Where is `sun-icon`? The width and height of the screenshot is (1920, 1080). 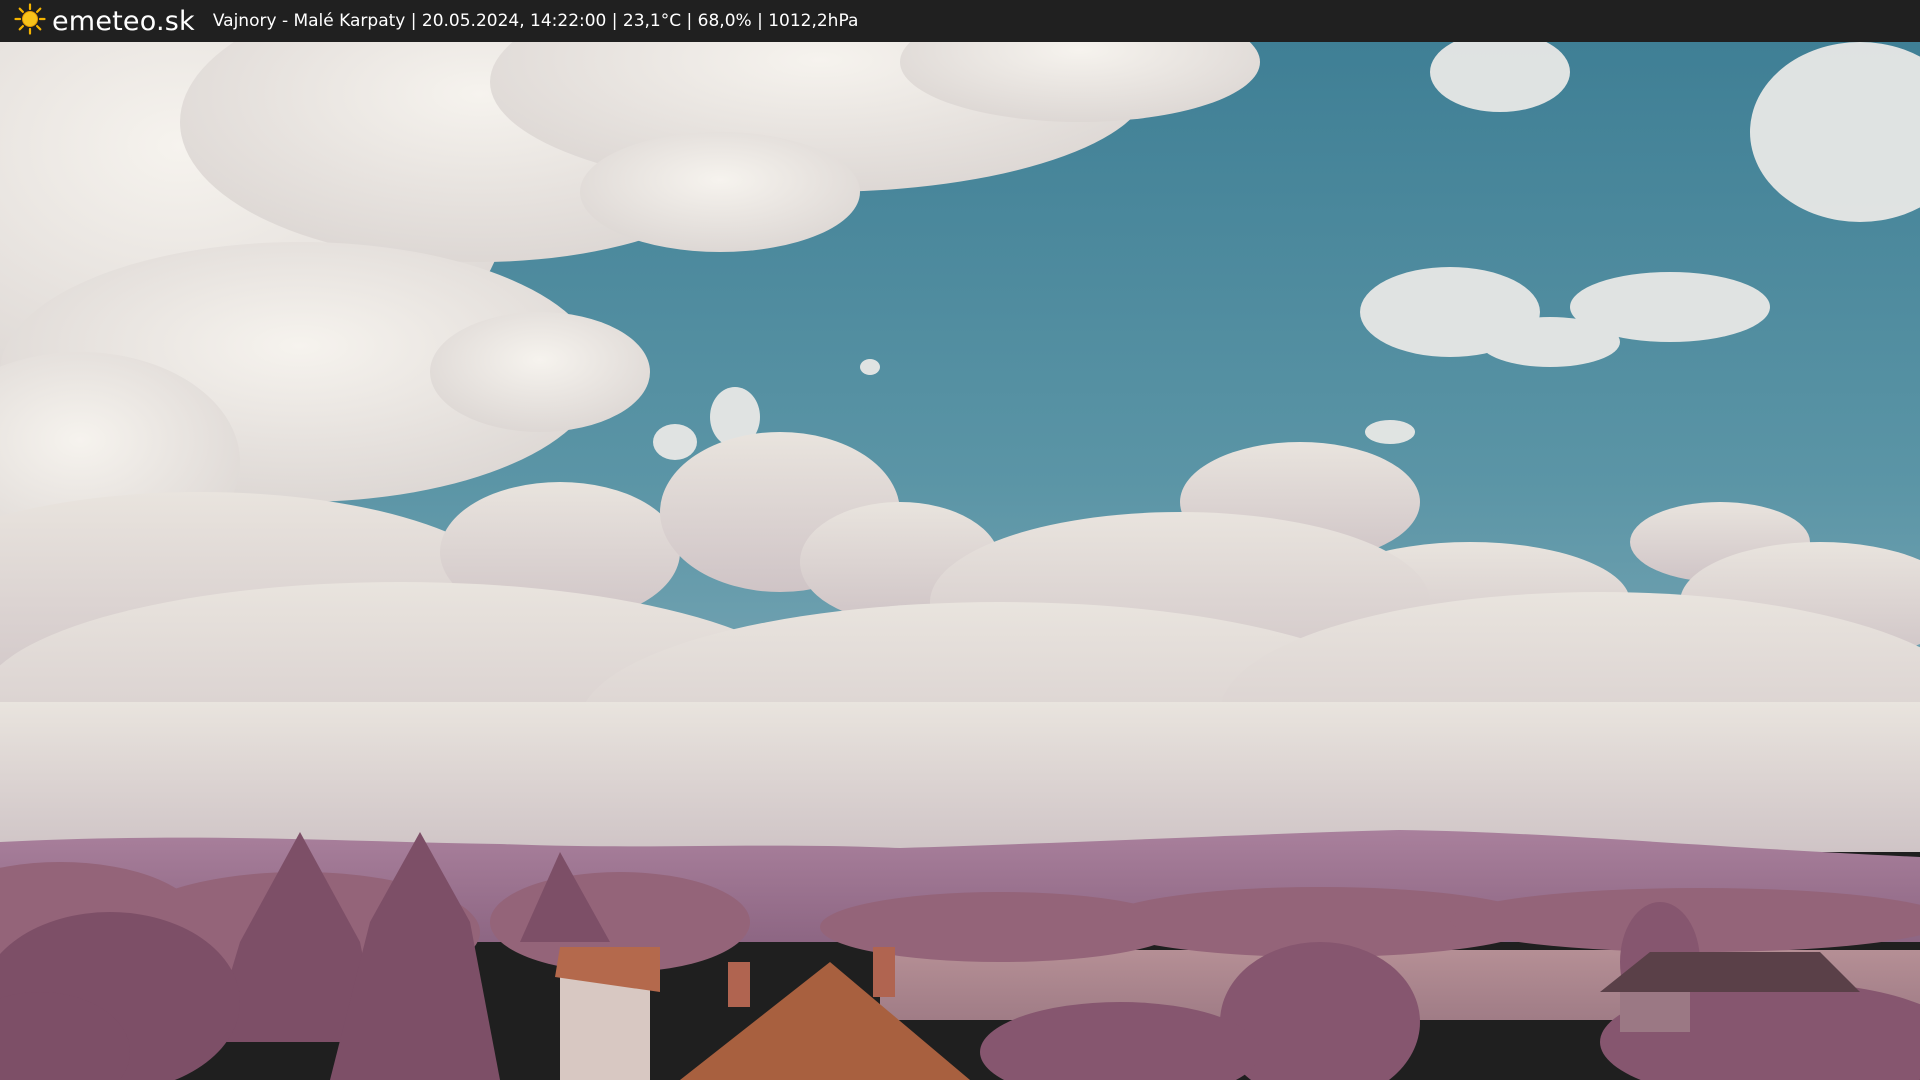
sun-icon is located at coordinates (30, 21).